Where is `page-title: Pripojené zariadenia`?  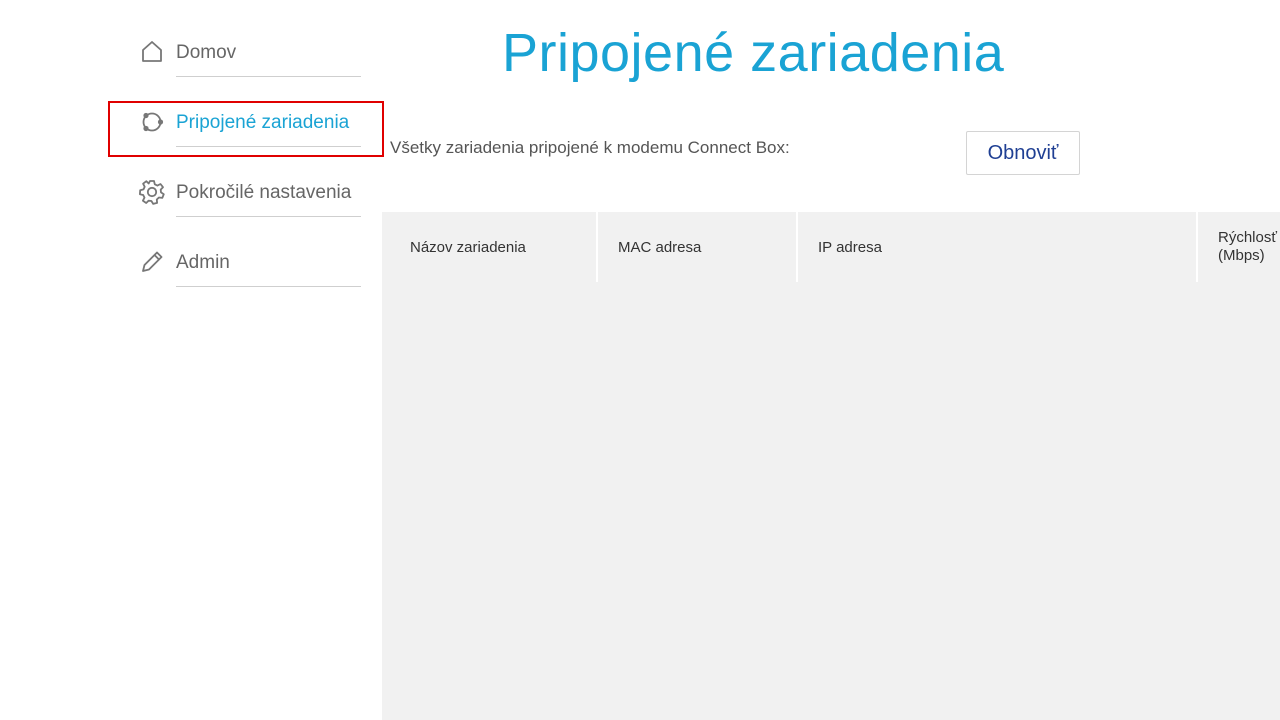
page-title: Pripojené zariadenia is located at coordinates (753, 53).